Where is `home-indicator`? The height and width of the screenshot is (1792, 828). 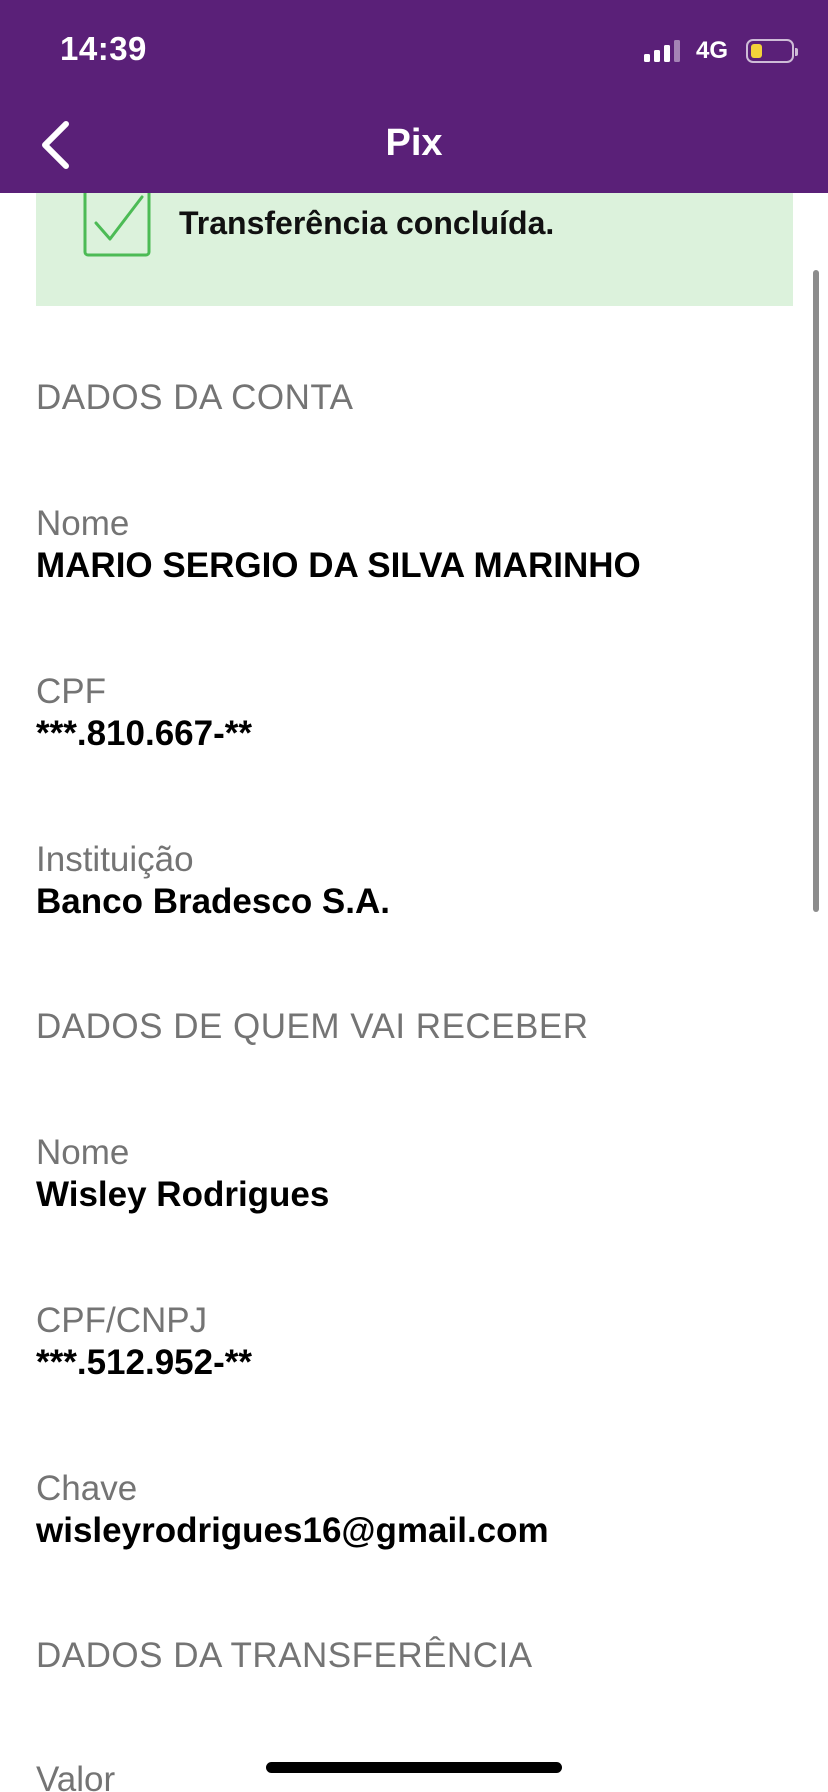 home-indicator is located at coordinates (414, 1767).